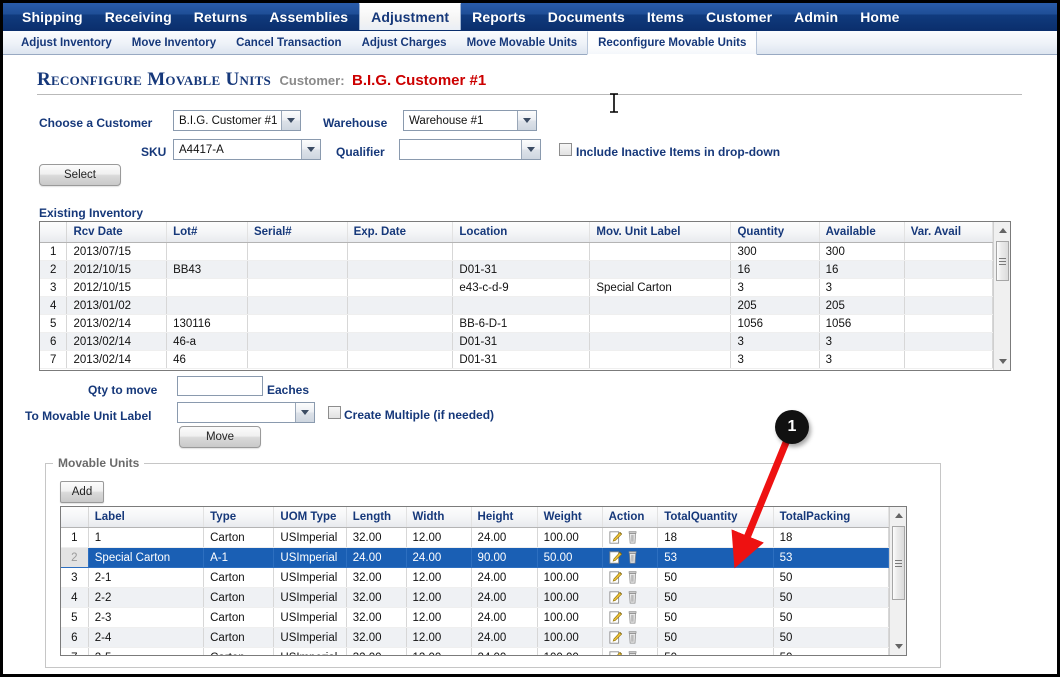 This screenshot has height=677, width=1060. I want to click on to-movable-unit-select, so click(246, 412).